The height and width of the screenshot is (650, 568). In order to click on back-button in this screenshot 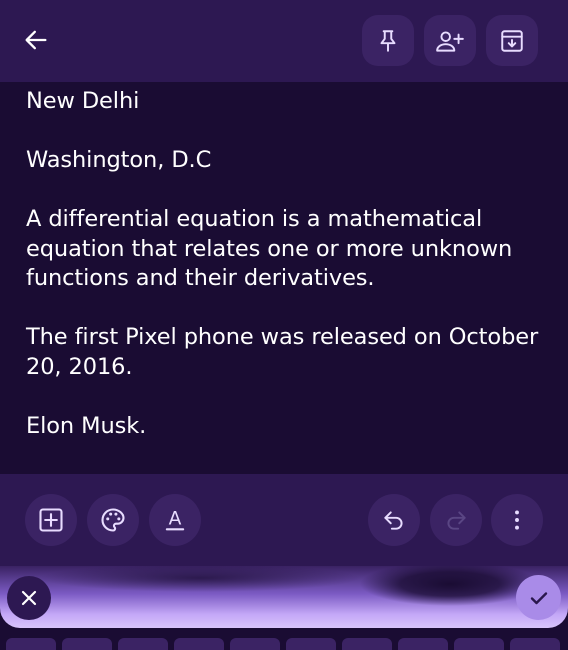, I will do `click(36, 40)`.